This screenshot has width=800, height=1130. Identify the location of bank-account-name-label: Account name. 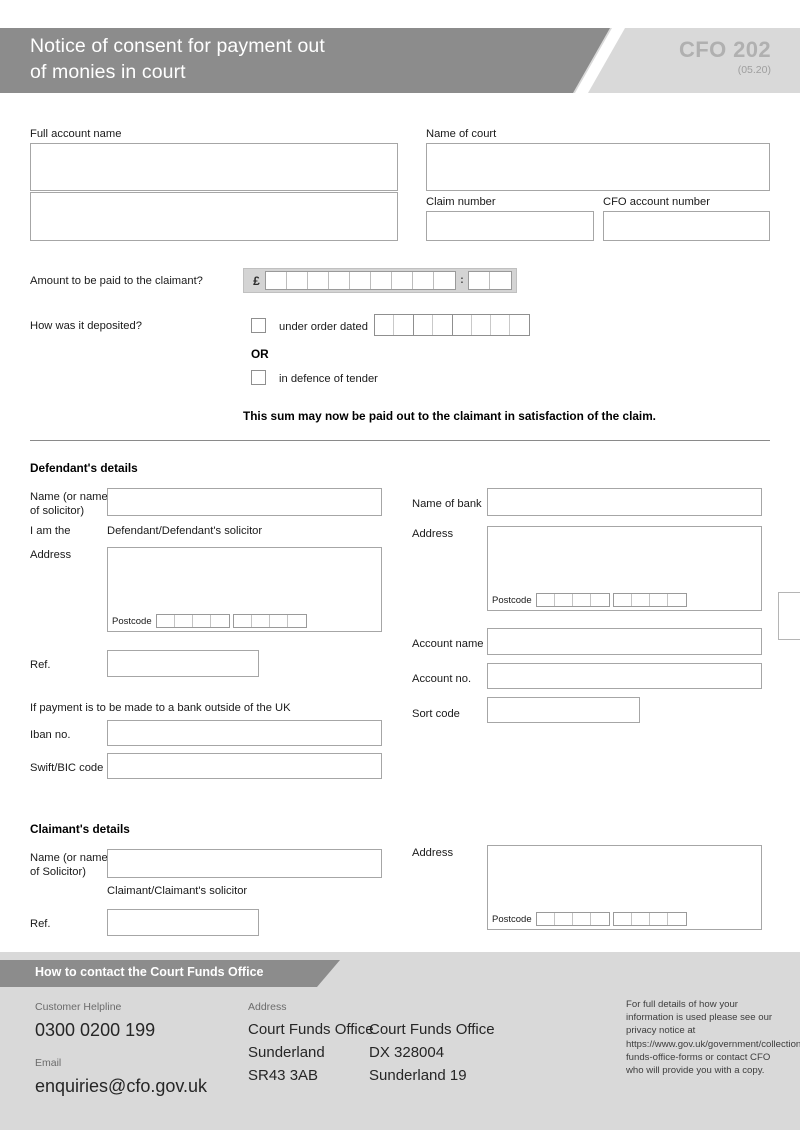
(448, 644).